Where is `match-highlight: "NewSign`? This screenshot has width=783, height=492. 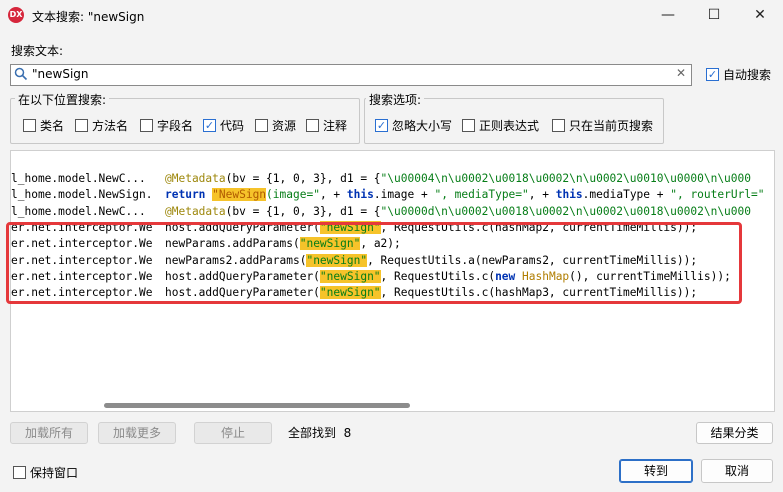
match-highlight: "NewSign is located at coordinates (239, 195).